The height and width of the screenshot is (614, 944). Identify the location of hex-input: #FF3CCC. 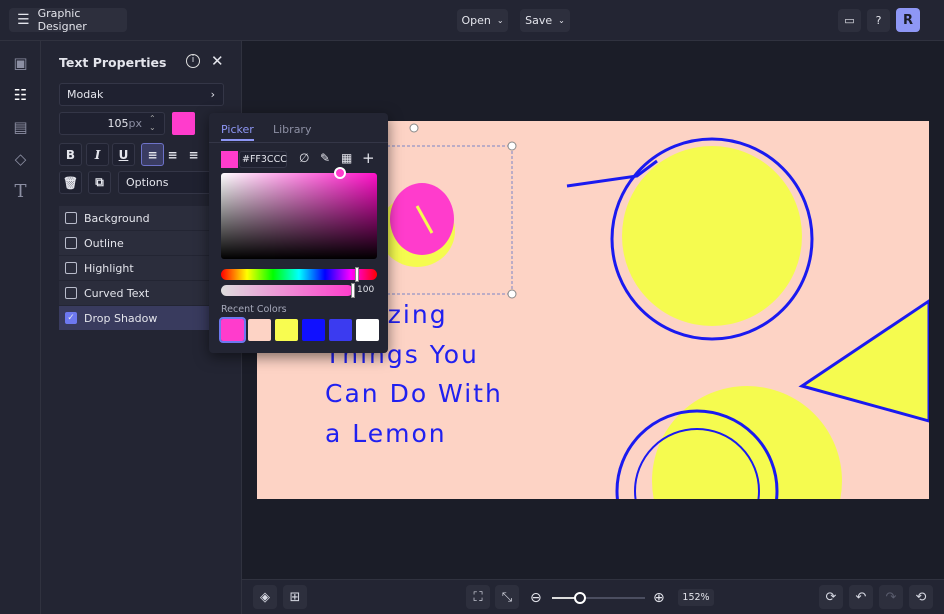
(263, 159).